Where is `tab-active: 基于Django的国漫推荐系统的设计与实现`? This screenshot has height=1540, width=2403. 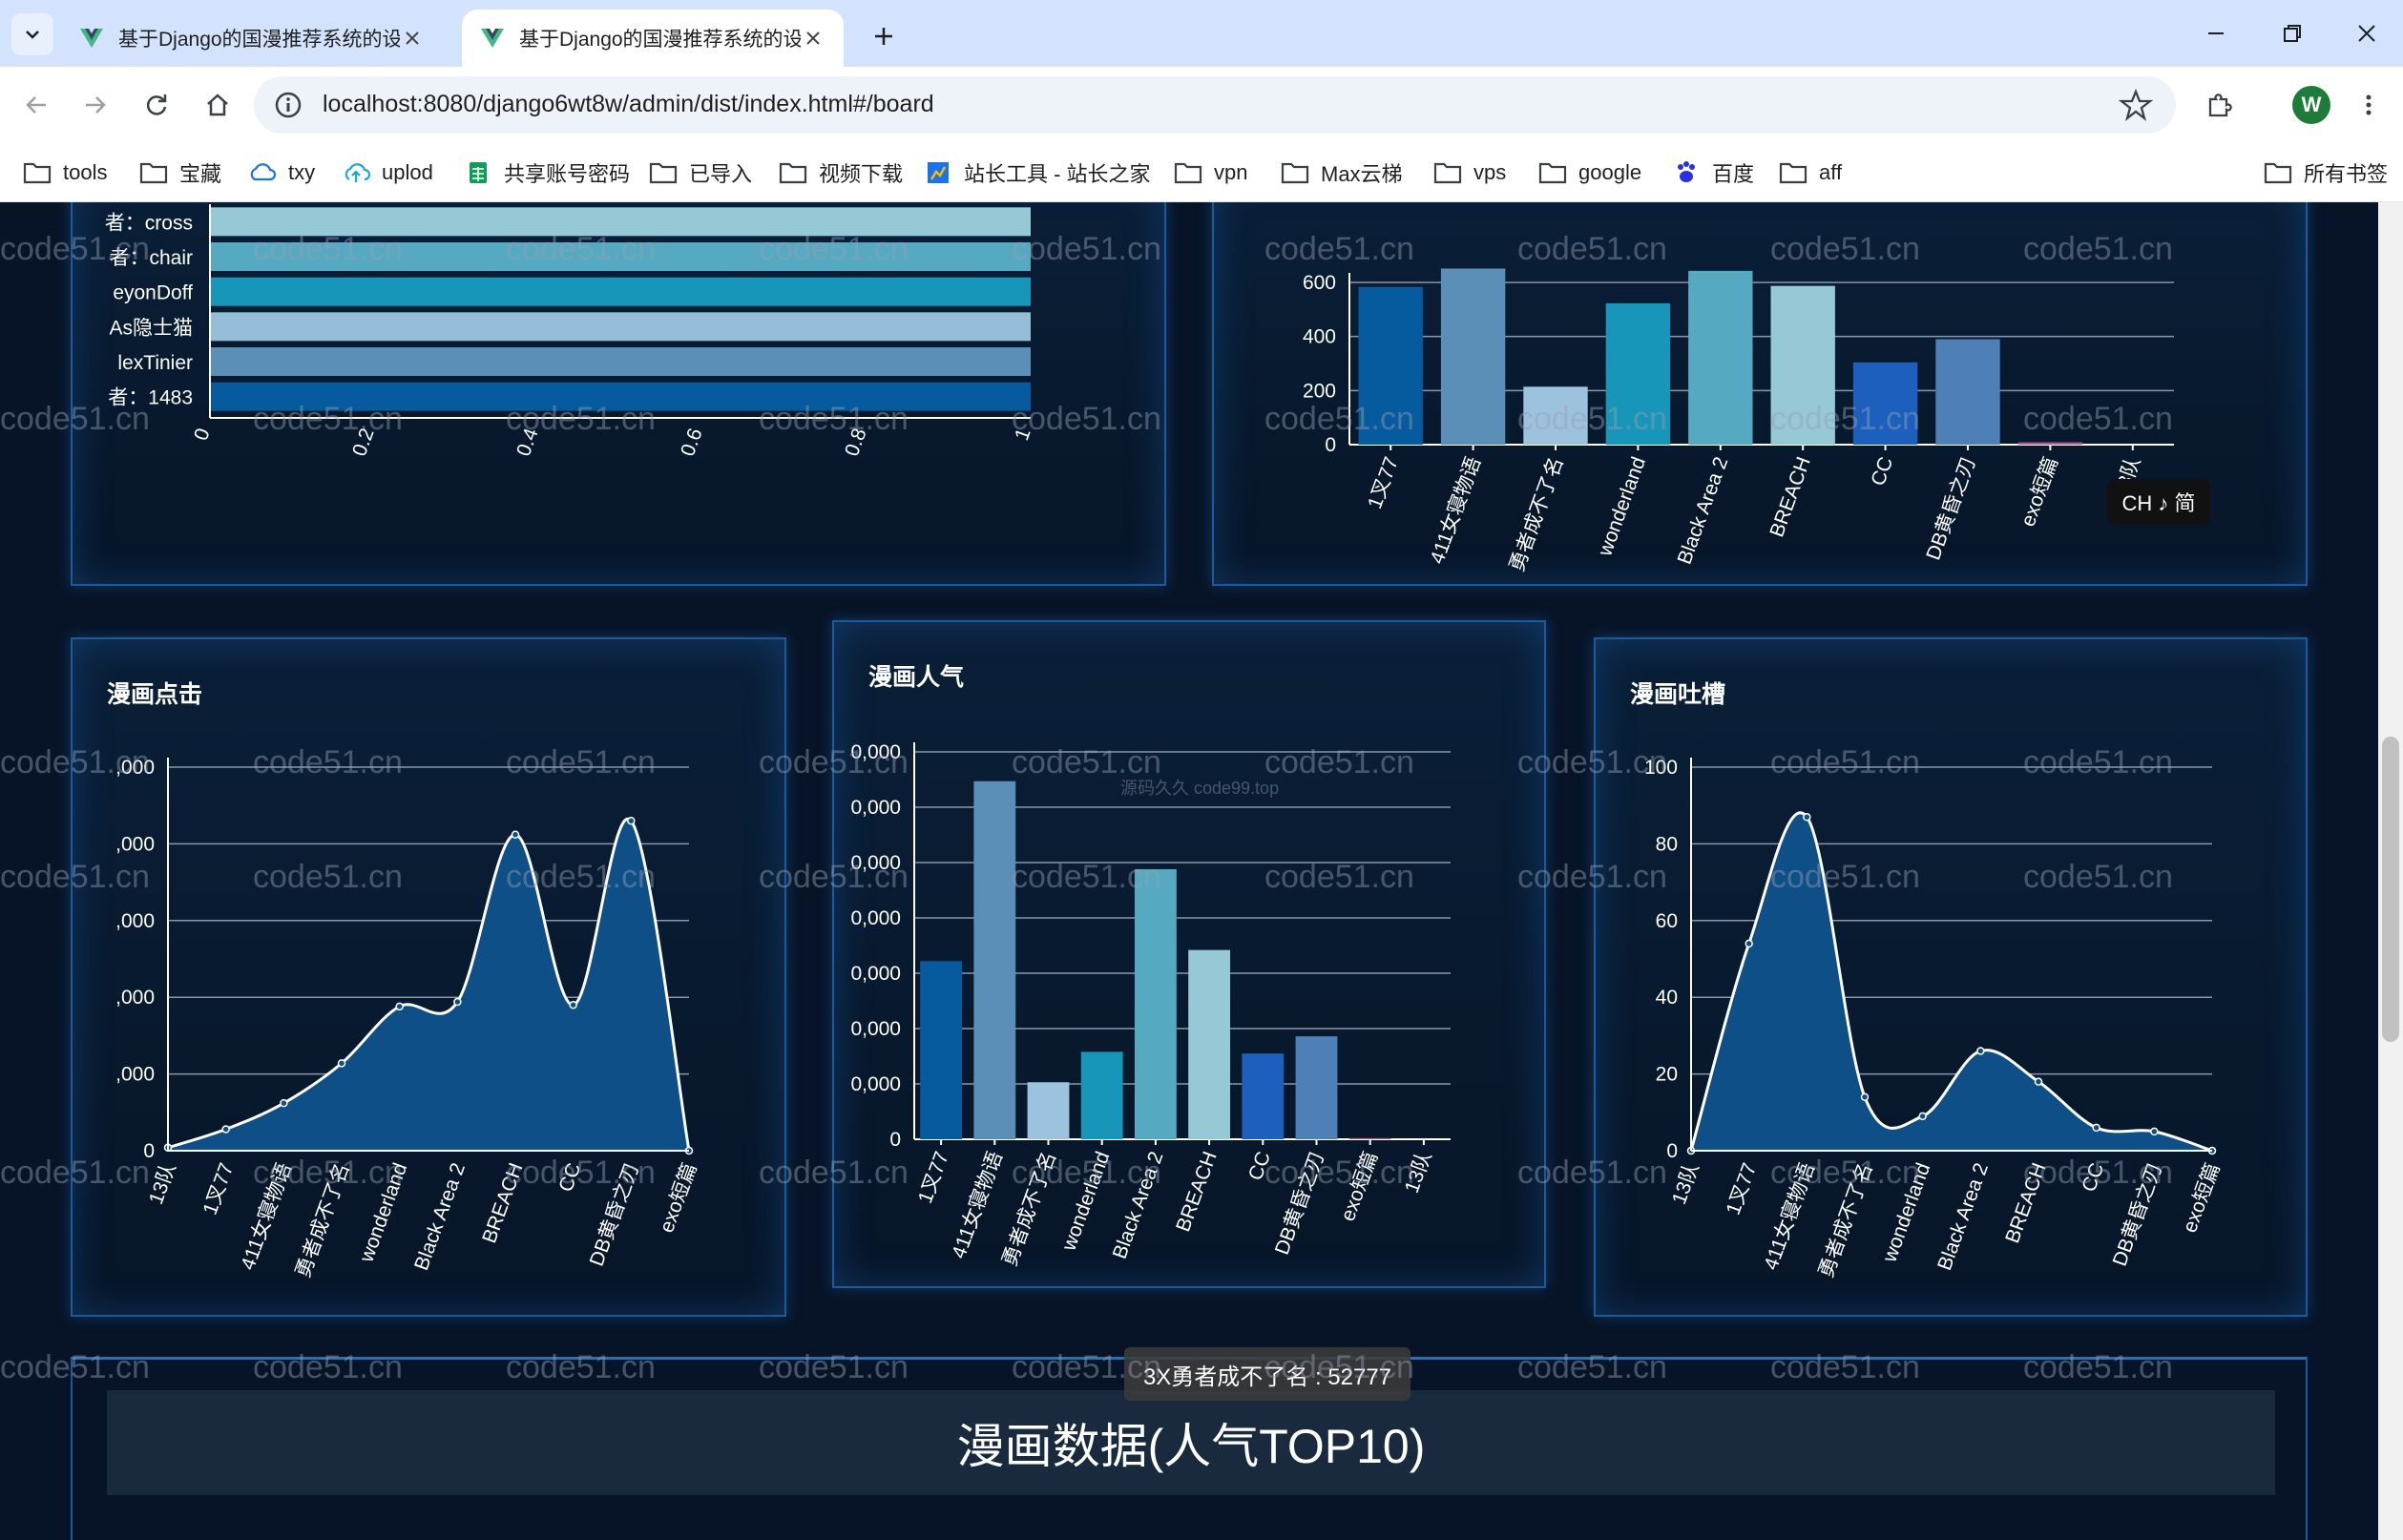 tab-active: 基于Django的国漫推荐系统的设计与实现 is located at coordinates (653, 38).